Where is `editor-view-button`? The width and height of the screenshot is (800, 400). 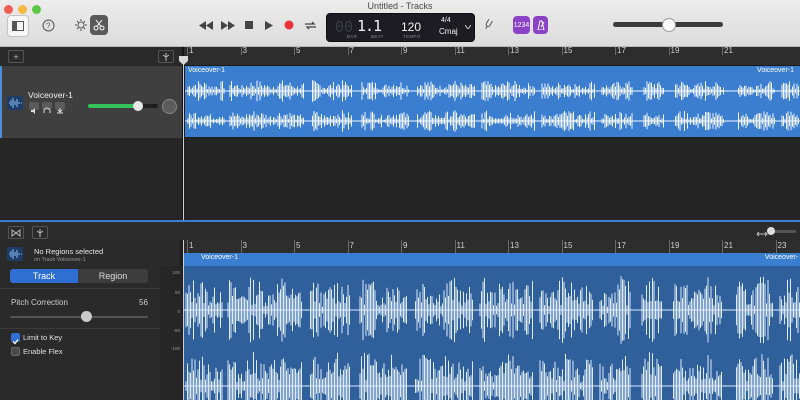 editor-view-button is located at coordinates (16, 232).